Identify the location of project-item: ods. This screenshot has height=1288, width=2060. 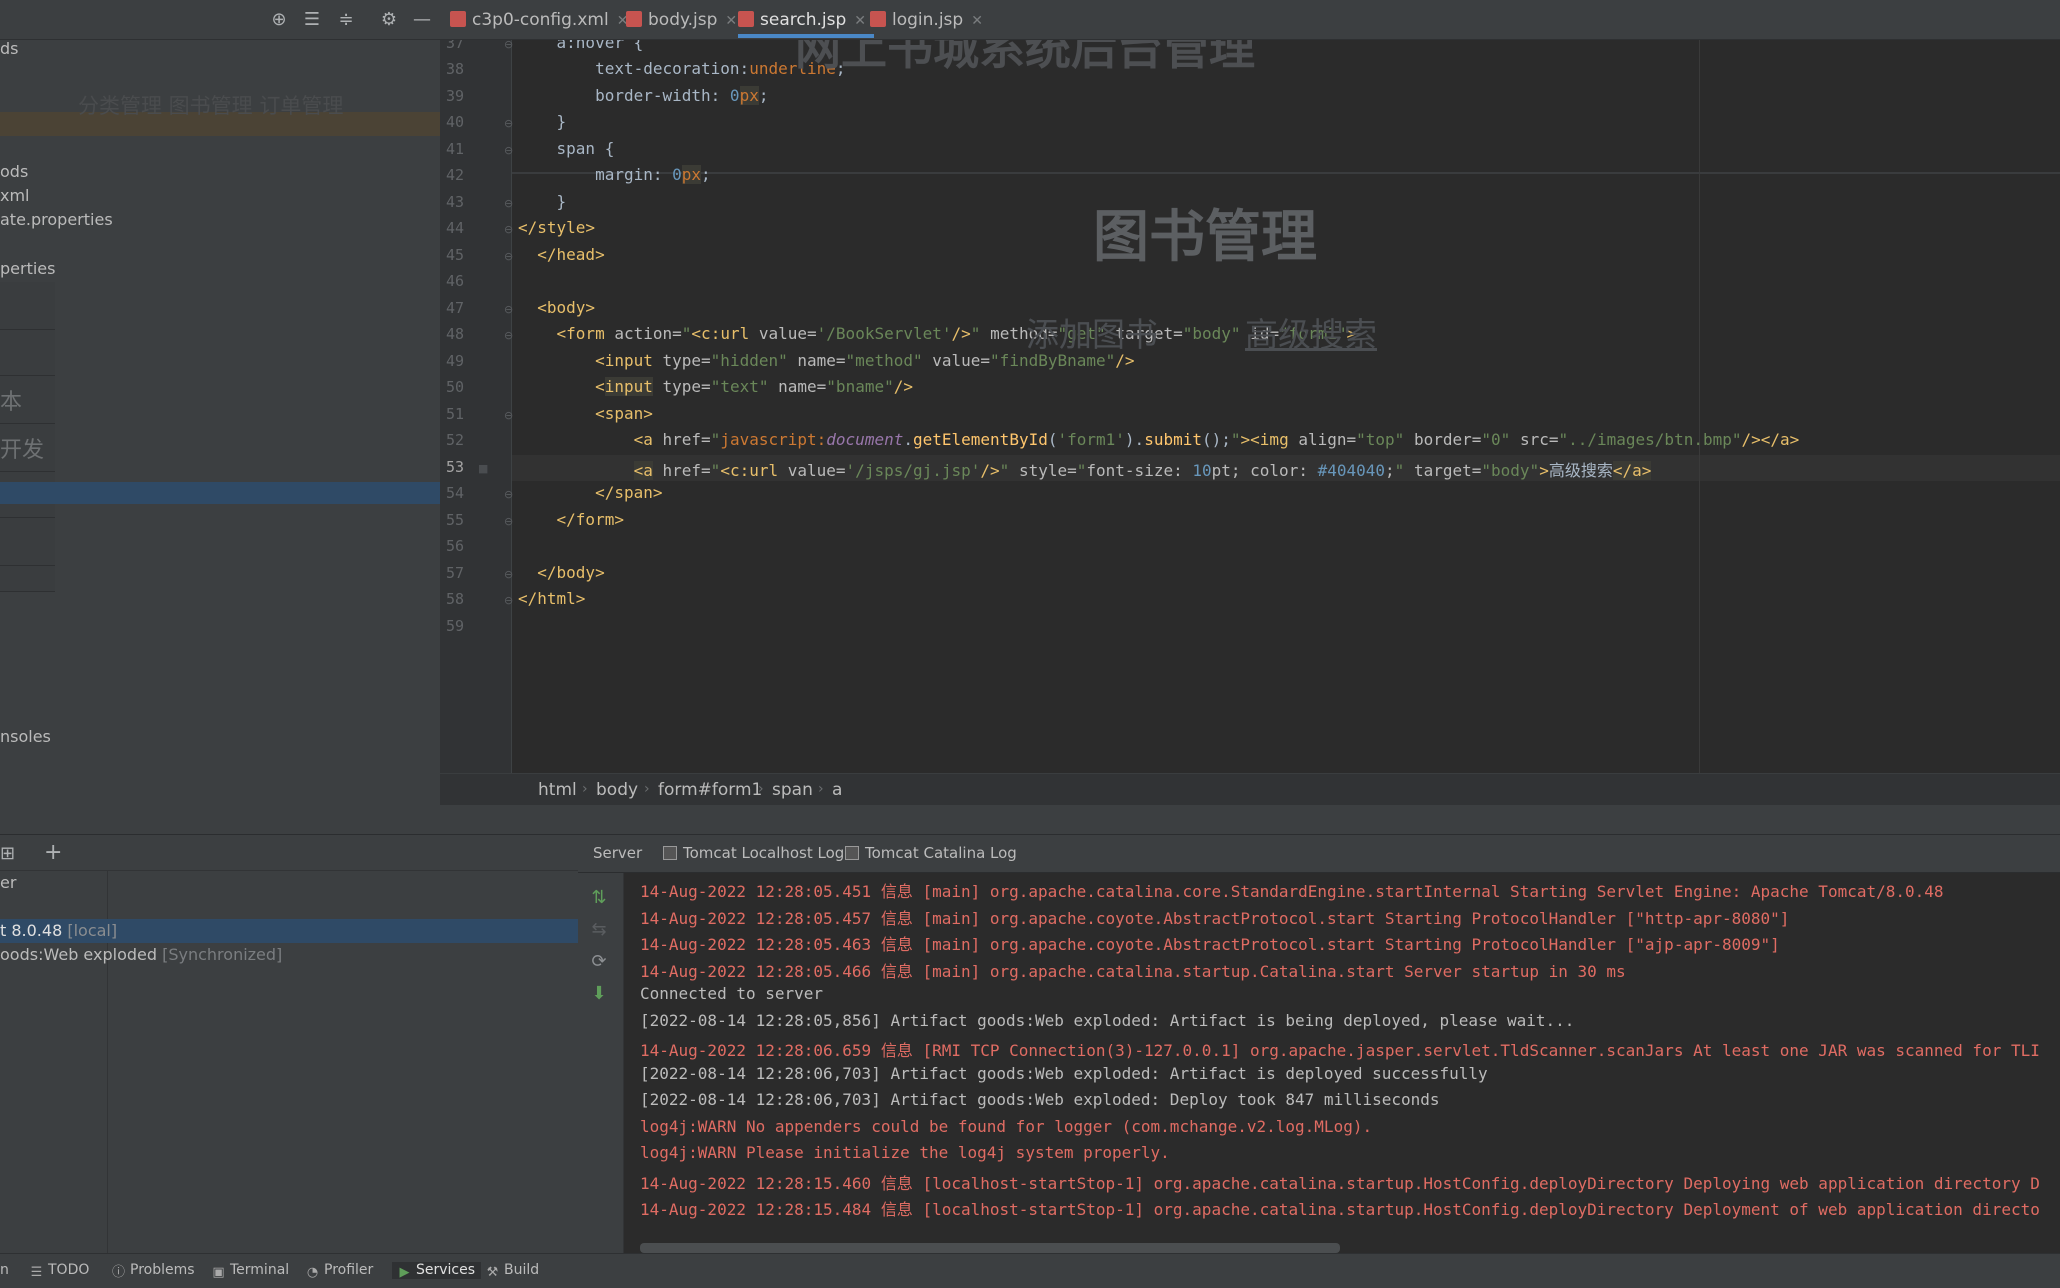
(14, 171).